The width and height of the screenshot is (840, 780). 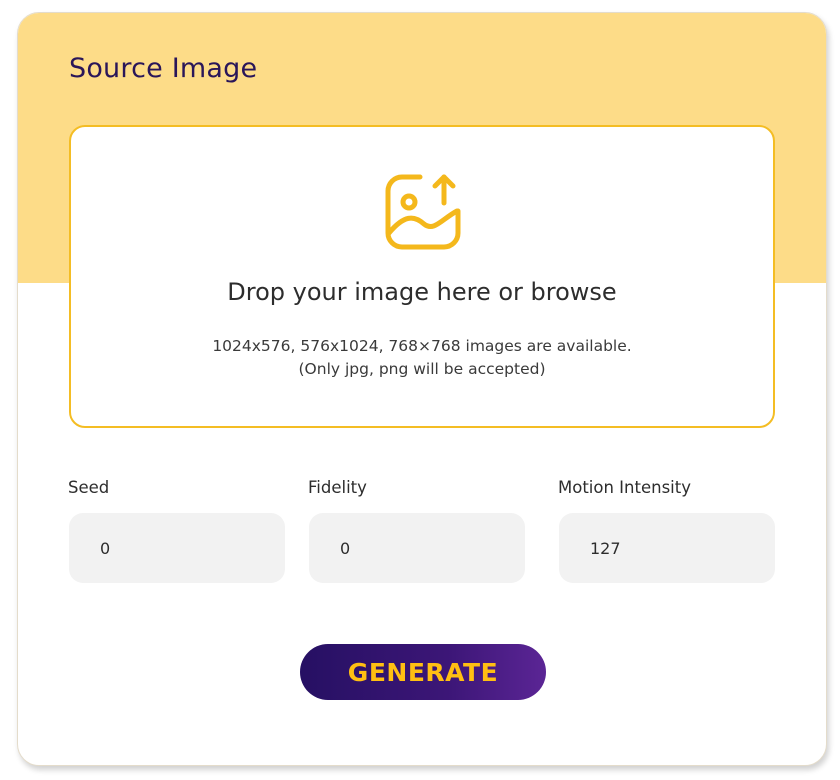 I want to click on seed-input, so click(x=177, y=548).